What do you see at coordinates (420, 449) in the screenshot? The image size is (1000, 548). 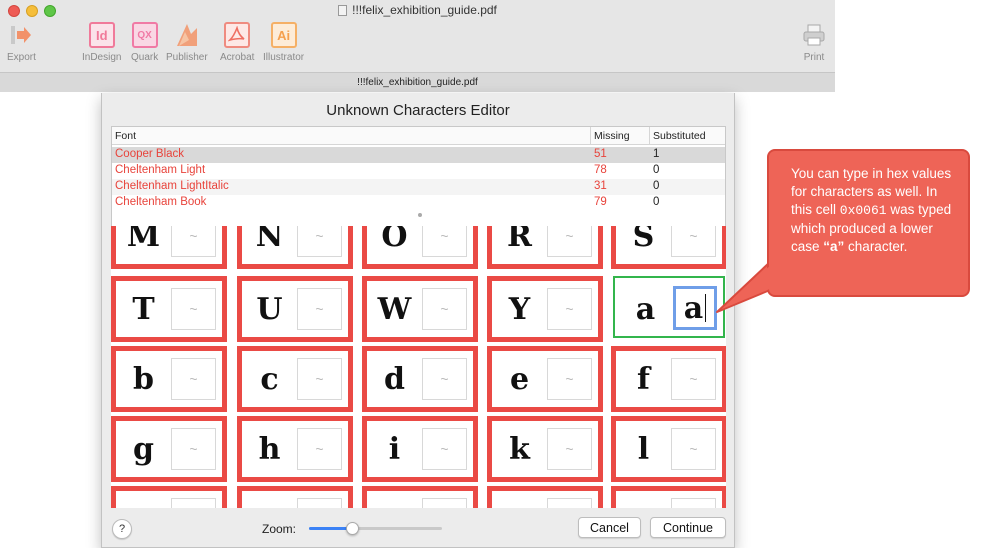 I see `glyph-cell: i ~` at bounding box center [420, 449].